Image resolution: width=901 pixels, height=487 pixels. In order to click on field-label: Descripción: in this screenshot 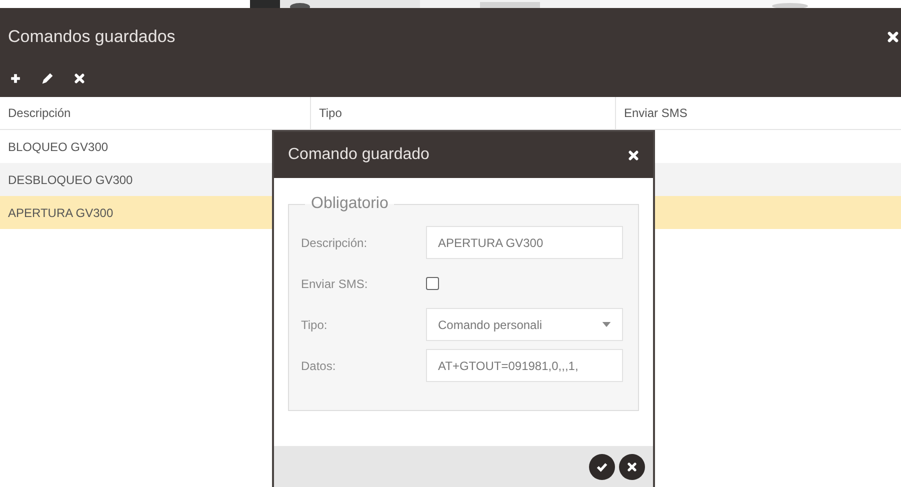, I will do `click(334, 243)`.